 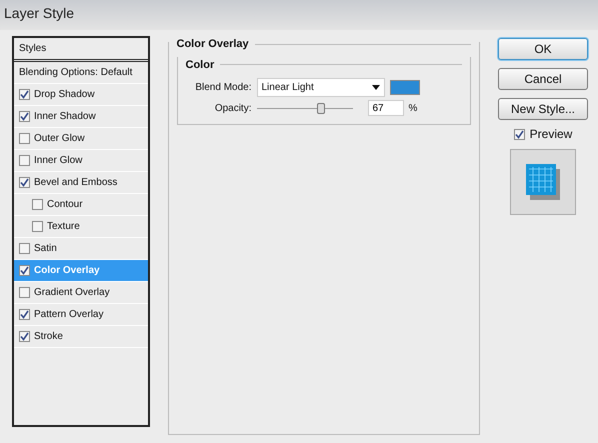 What do you see at coordinates (200, 65) in the screenshot?
I see `group-title: Color` at bounding box center [200, 65].